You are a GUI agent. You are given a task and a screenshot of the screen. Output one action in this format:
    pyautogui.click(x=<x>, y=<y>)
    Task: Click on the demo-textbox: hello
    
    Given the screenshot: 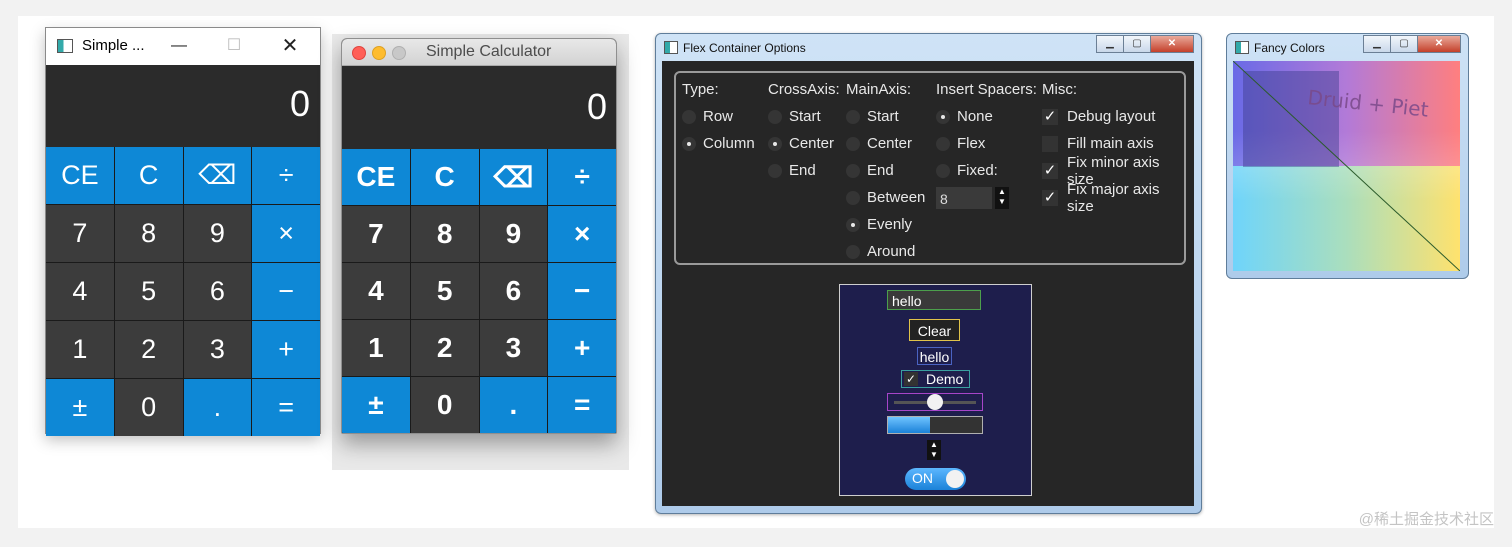 What is the action you would take?
    pyautogui.click(x=934, y=300)
    